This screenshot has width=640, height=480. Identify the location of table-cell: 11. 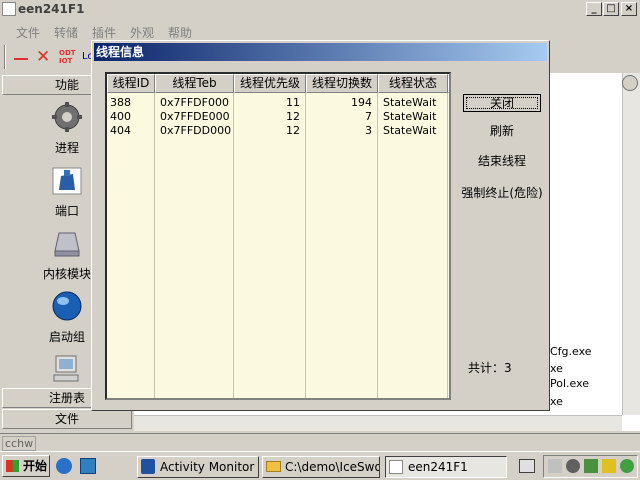
(267, 103).